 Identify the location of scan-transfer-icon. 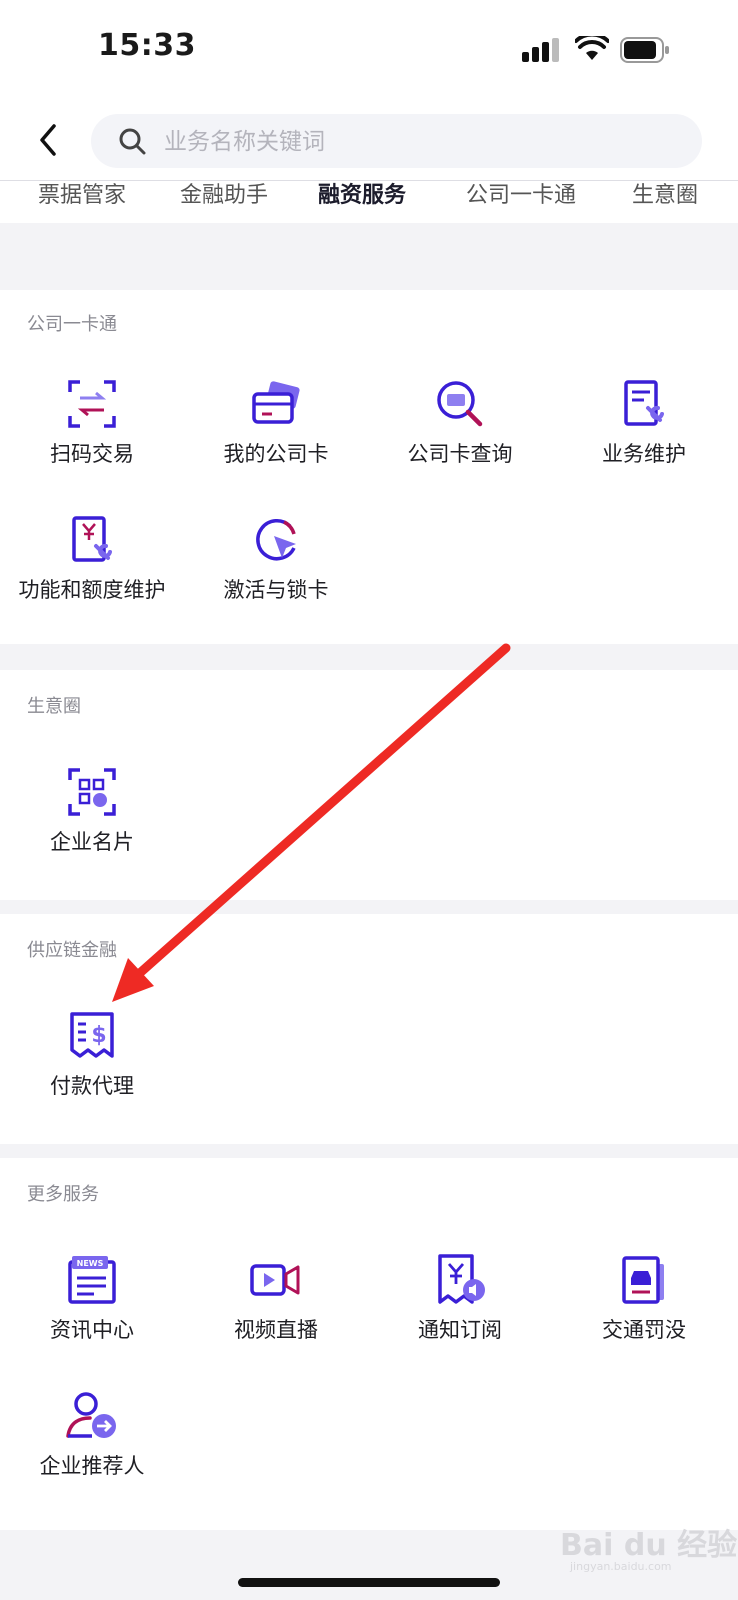
(92, 404).